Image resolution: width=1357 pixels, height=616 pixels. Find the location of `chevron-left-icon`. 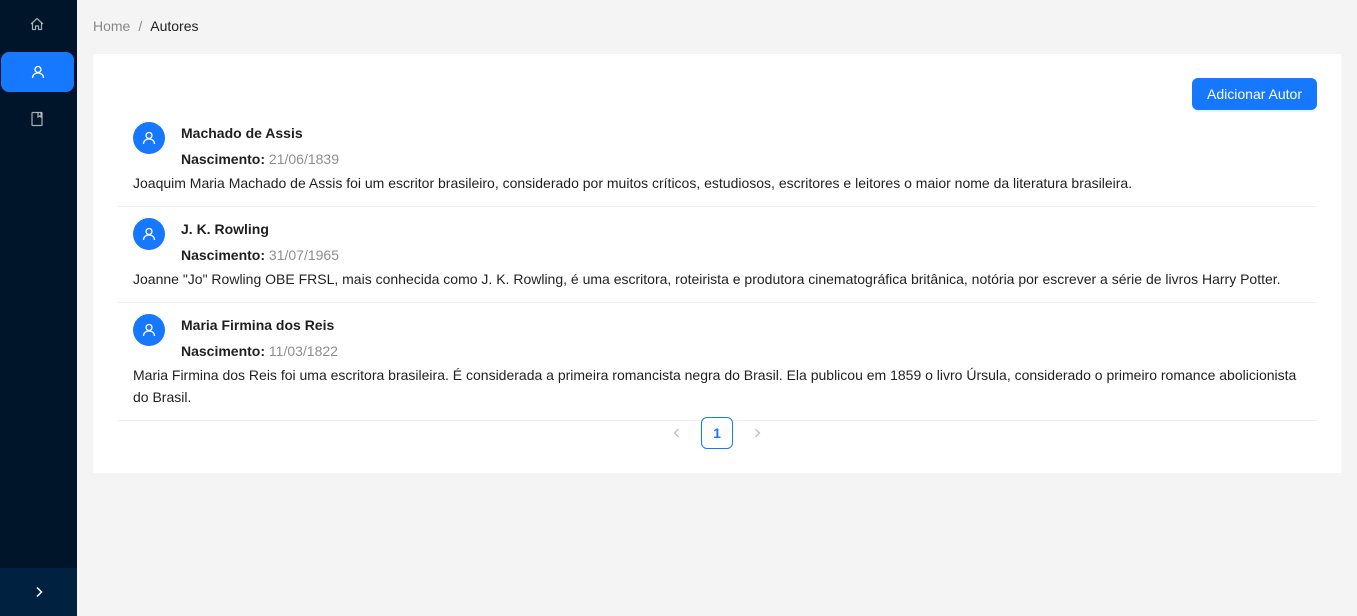

chevron-left-icon is located at coordinates (676, 433).